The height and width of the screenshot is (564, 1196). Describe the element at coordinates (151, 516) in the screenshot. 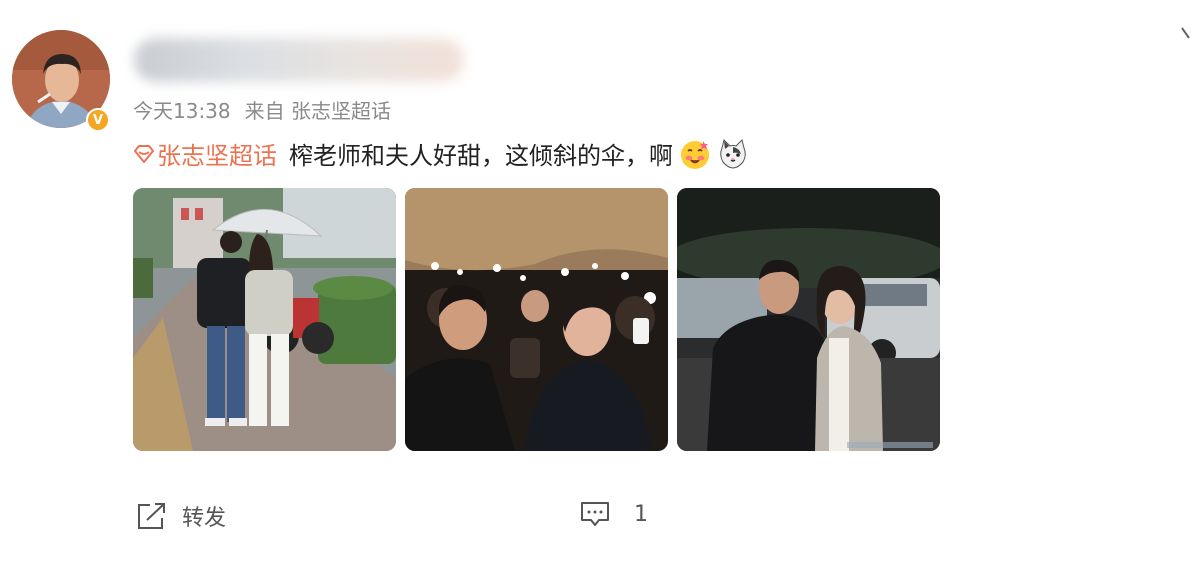

I see `share-icon` at that location.